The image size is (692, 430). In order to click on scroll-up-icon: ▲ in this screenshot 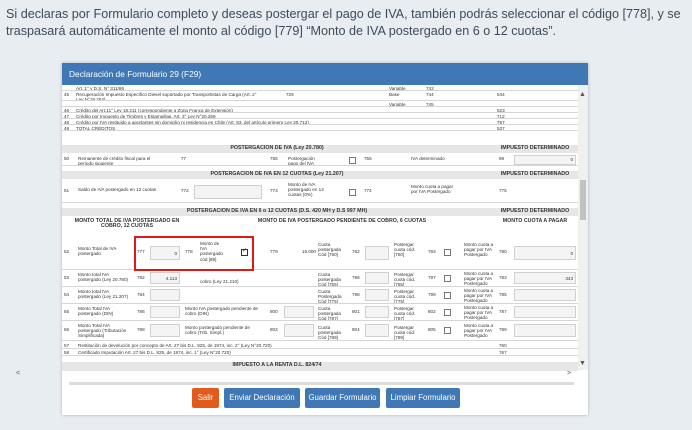, I will do `click(582, 95)`.